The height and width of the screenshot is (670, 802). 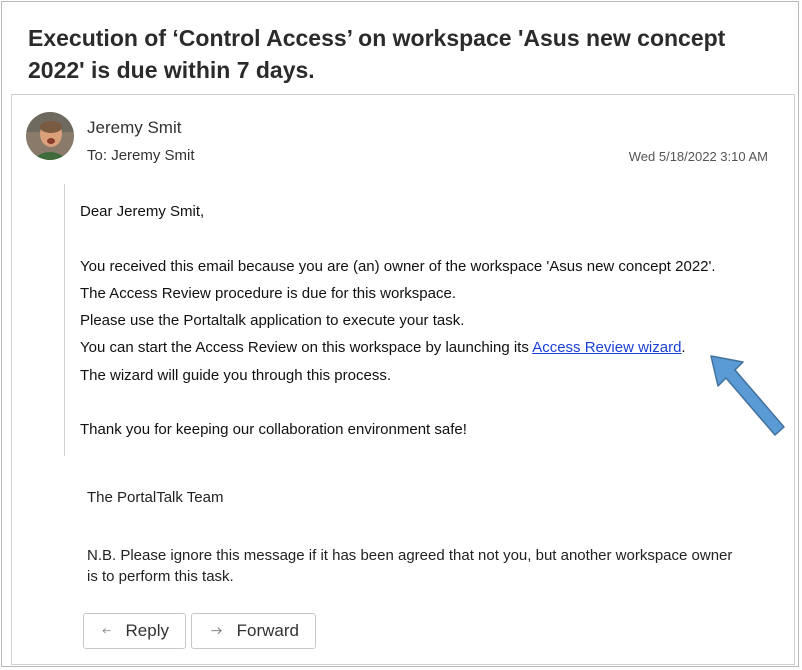 I want to click on body-line-suffix: ., so click(x=683, y=348).